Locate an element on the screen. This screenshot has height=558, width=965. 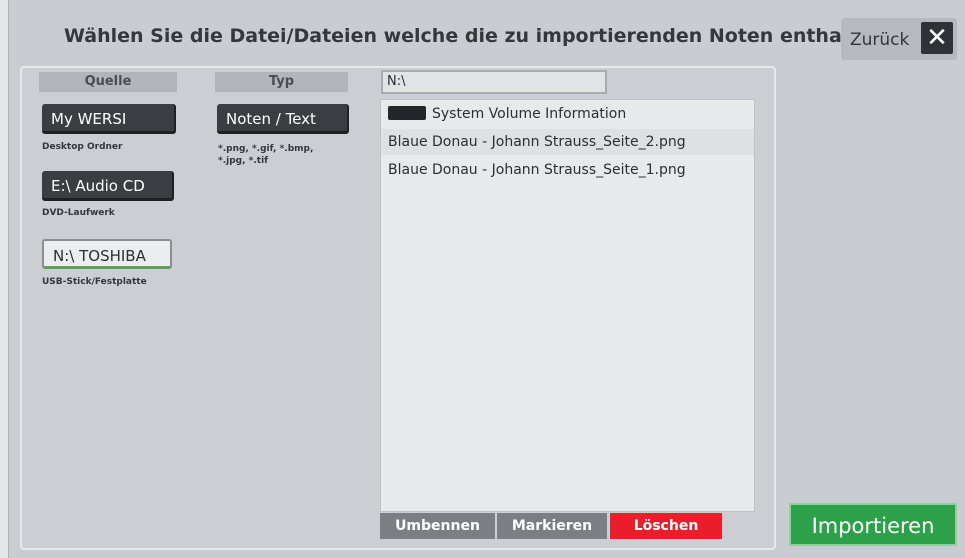
list-item-folder: System Volume Information is located at coordinates (567, 114).